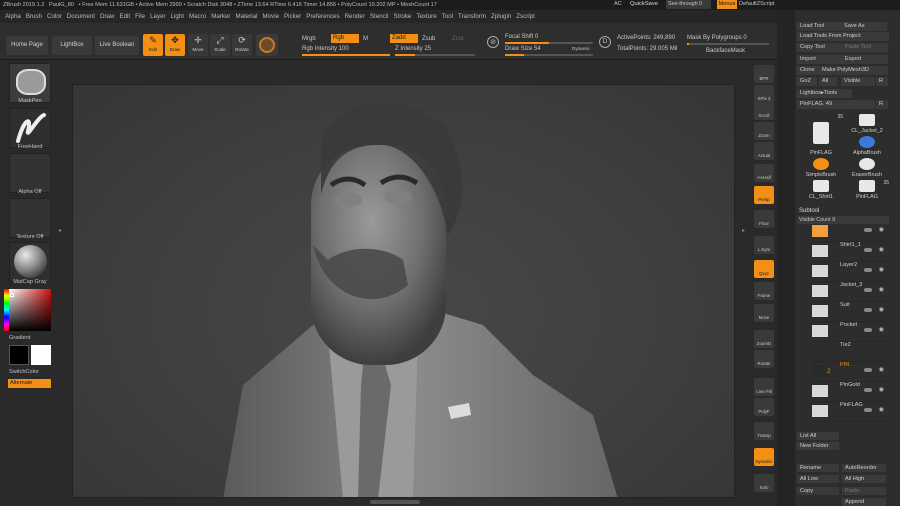 This screenshot has width=900, height=506. What do you see at coordinates (819, 59) in the screenshot?
I see `import-button: Import` at bounding box center [819, 59].